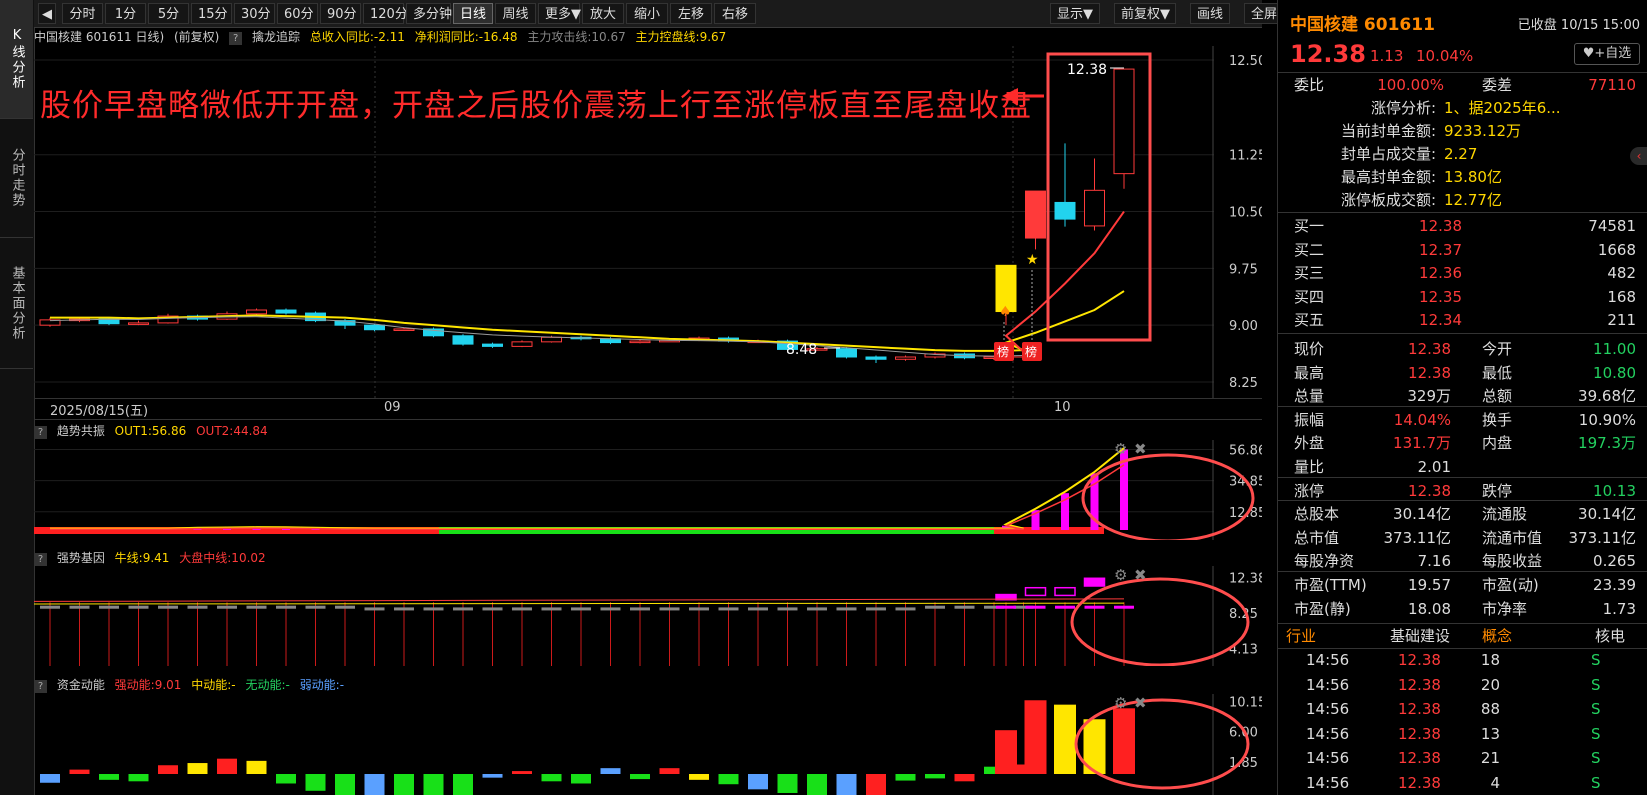  I want to click on period-button: 1分, so click(125, 13).